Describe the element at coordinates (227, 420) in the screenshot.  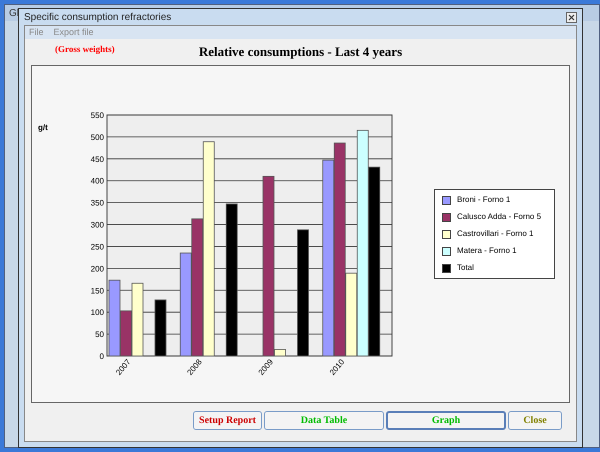
I see `dialog-button: Setup Report` at that location.